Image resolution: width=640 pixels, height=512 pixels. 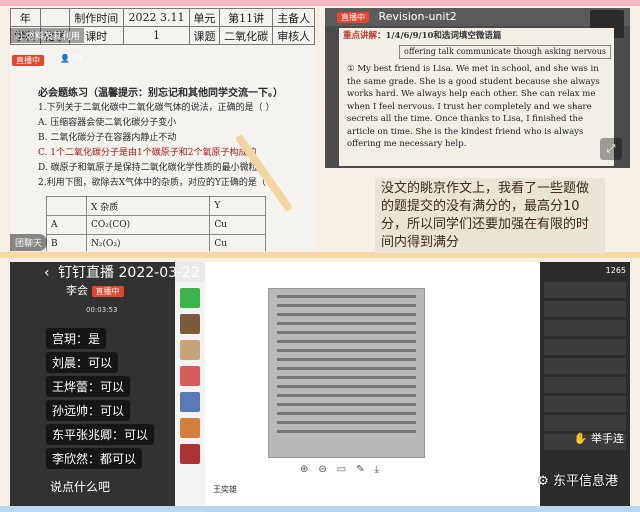 I want to click on header-cell, so click(x=55, y=17).